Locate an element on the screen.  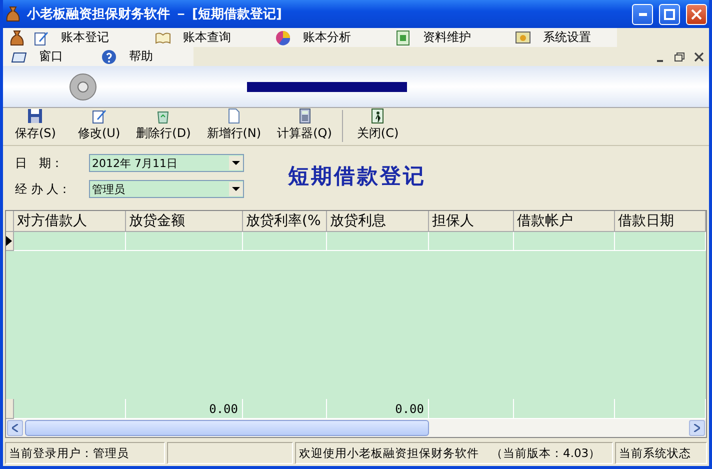
handler-dropdown: 管理员 is located at coordinates (166, 189).